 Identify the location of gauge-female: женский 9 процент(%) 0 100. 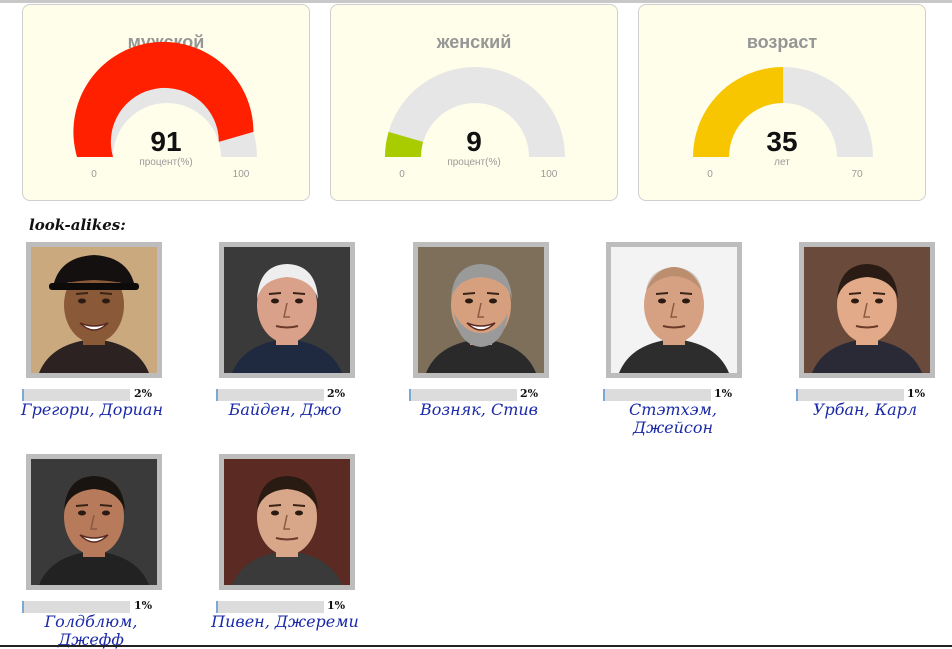
(474, 102).